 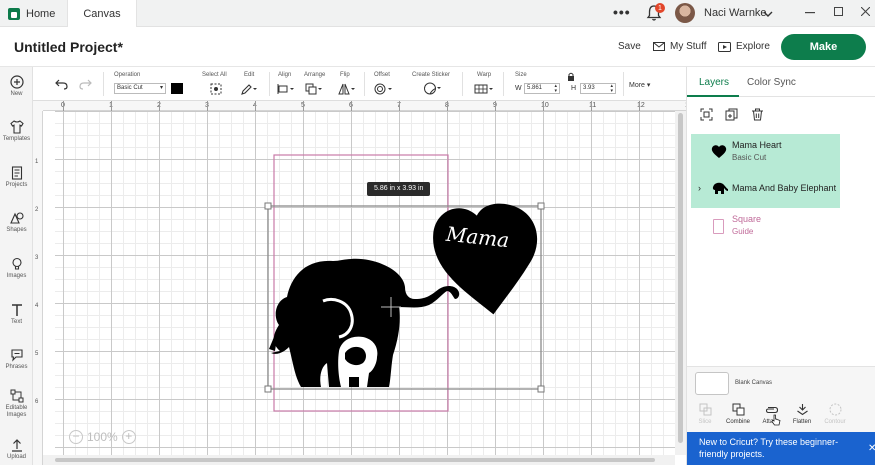 What do you see at coordinates (771, 82) in the screenshot?
I see `tab-color-sync: Color Sync` at bounding box center [771, 82].